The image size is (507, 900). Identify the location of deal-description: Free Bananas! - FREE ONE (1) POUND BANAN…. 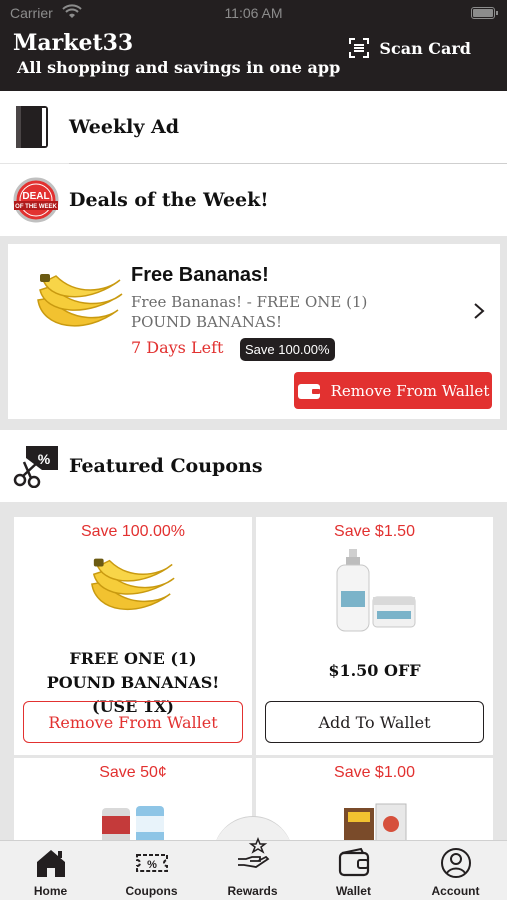
(249, 312).